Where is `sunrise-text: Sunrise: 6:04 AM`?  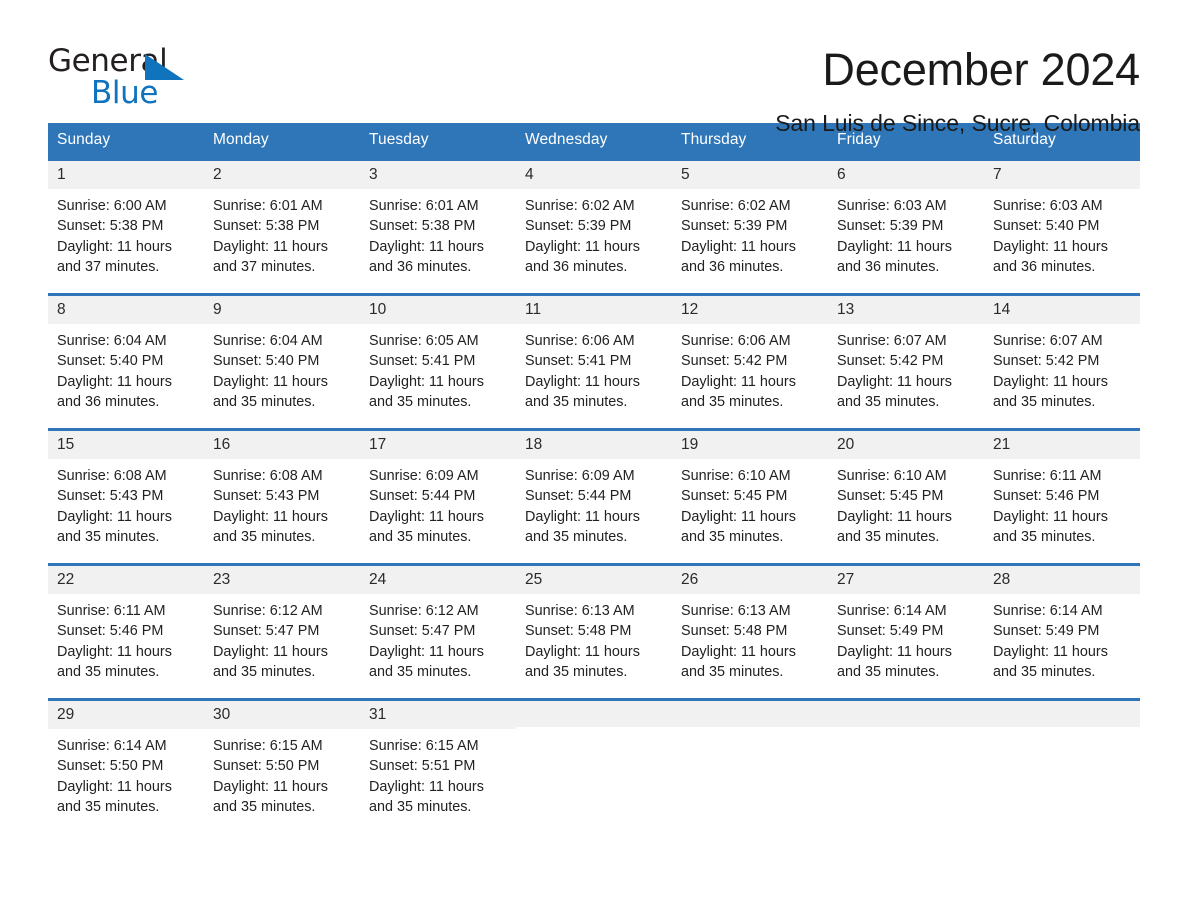
sunrise-text: Sunrise: 6:04 AM is located at coordinates (268, 340).